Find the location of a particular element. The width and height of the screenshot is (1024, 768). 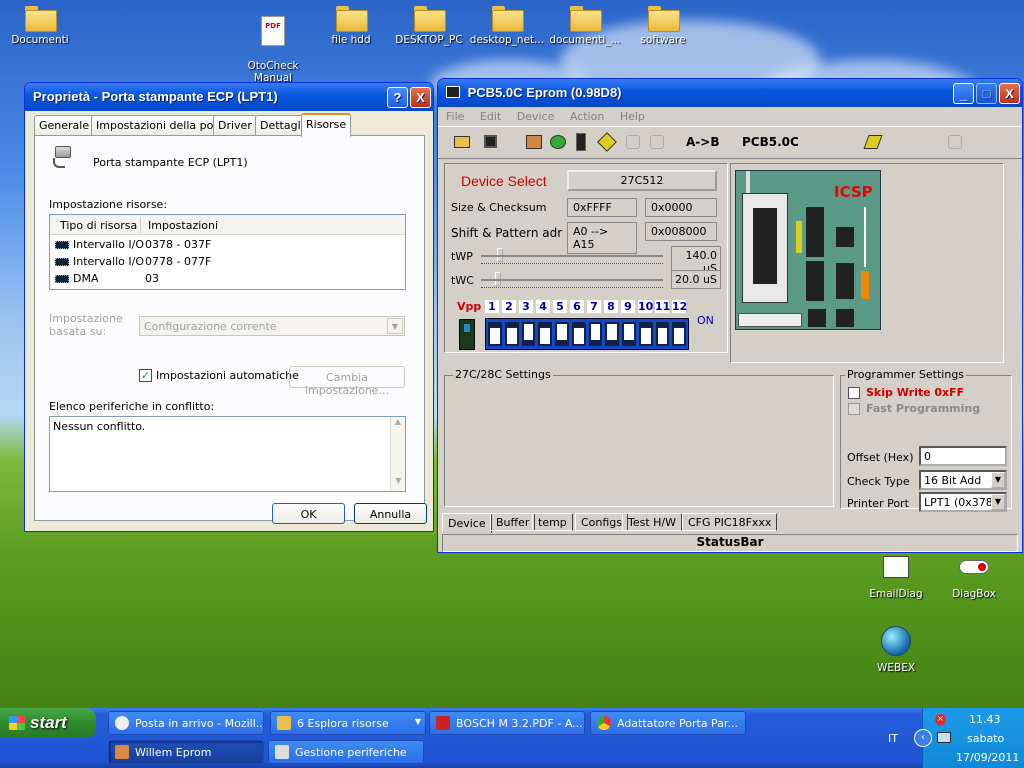

auto-icon is located at coordinates (873, 142).